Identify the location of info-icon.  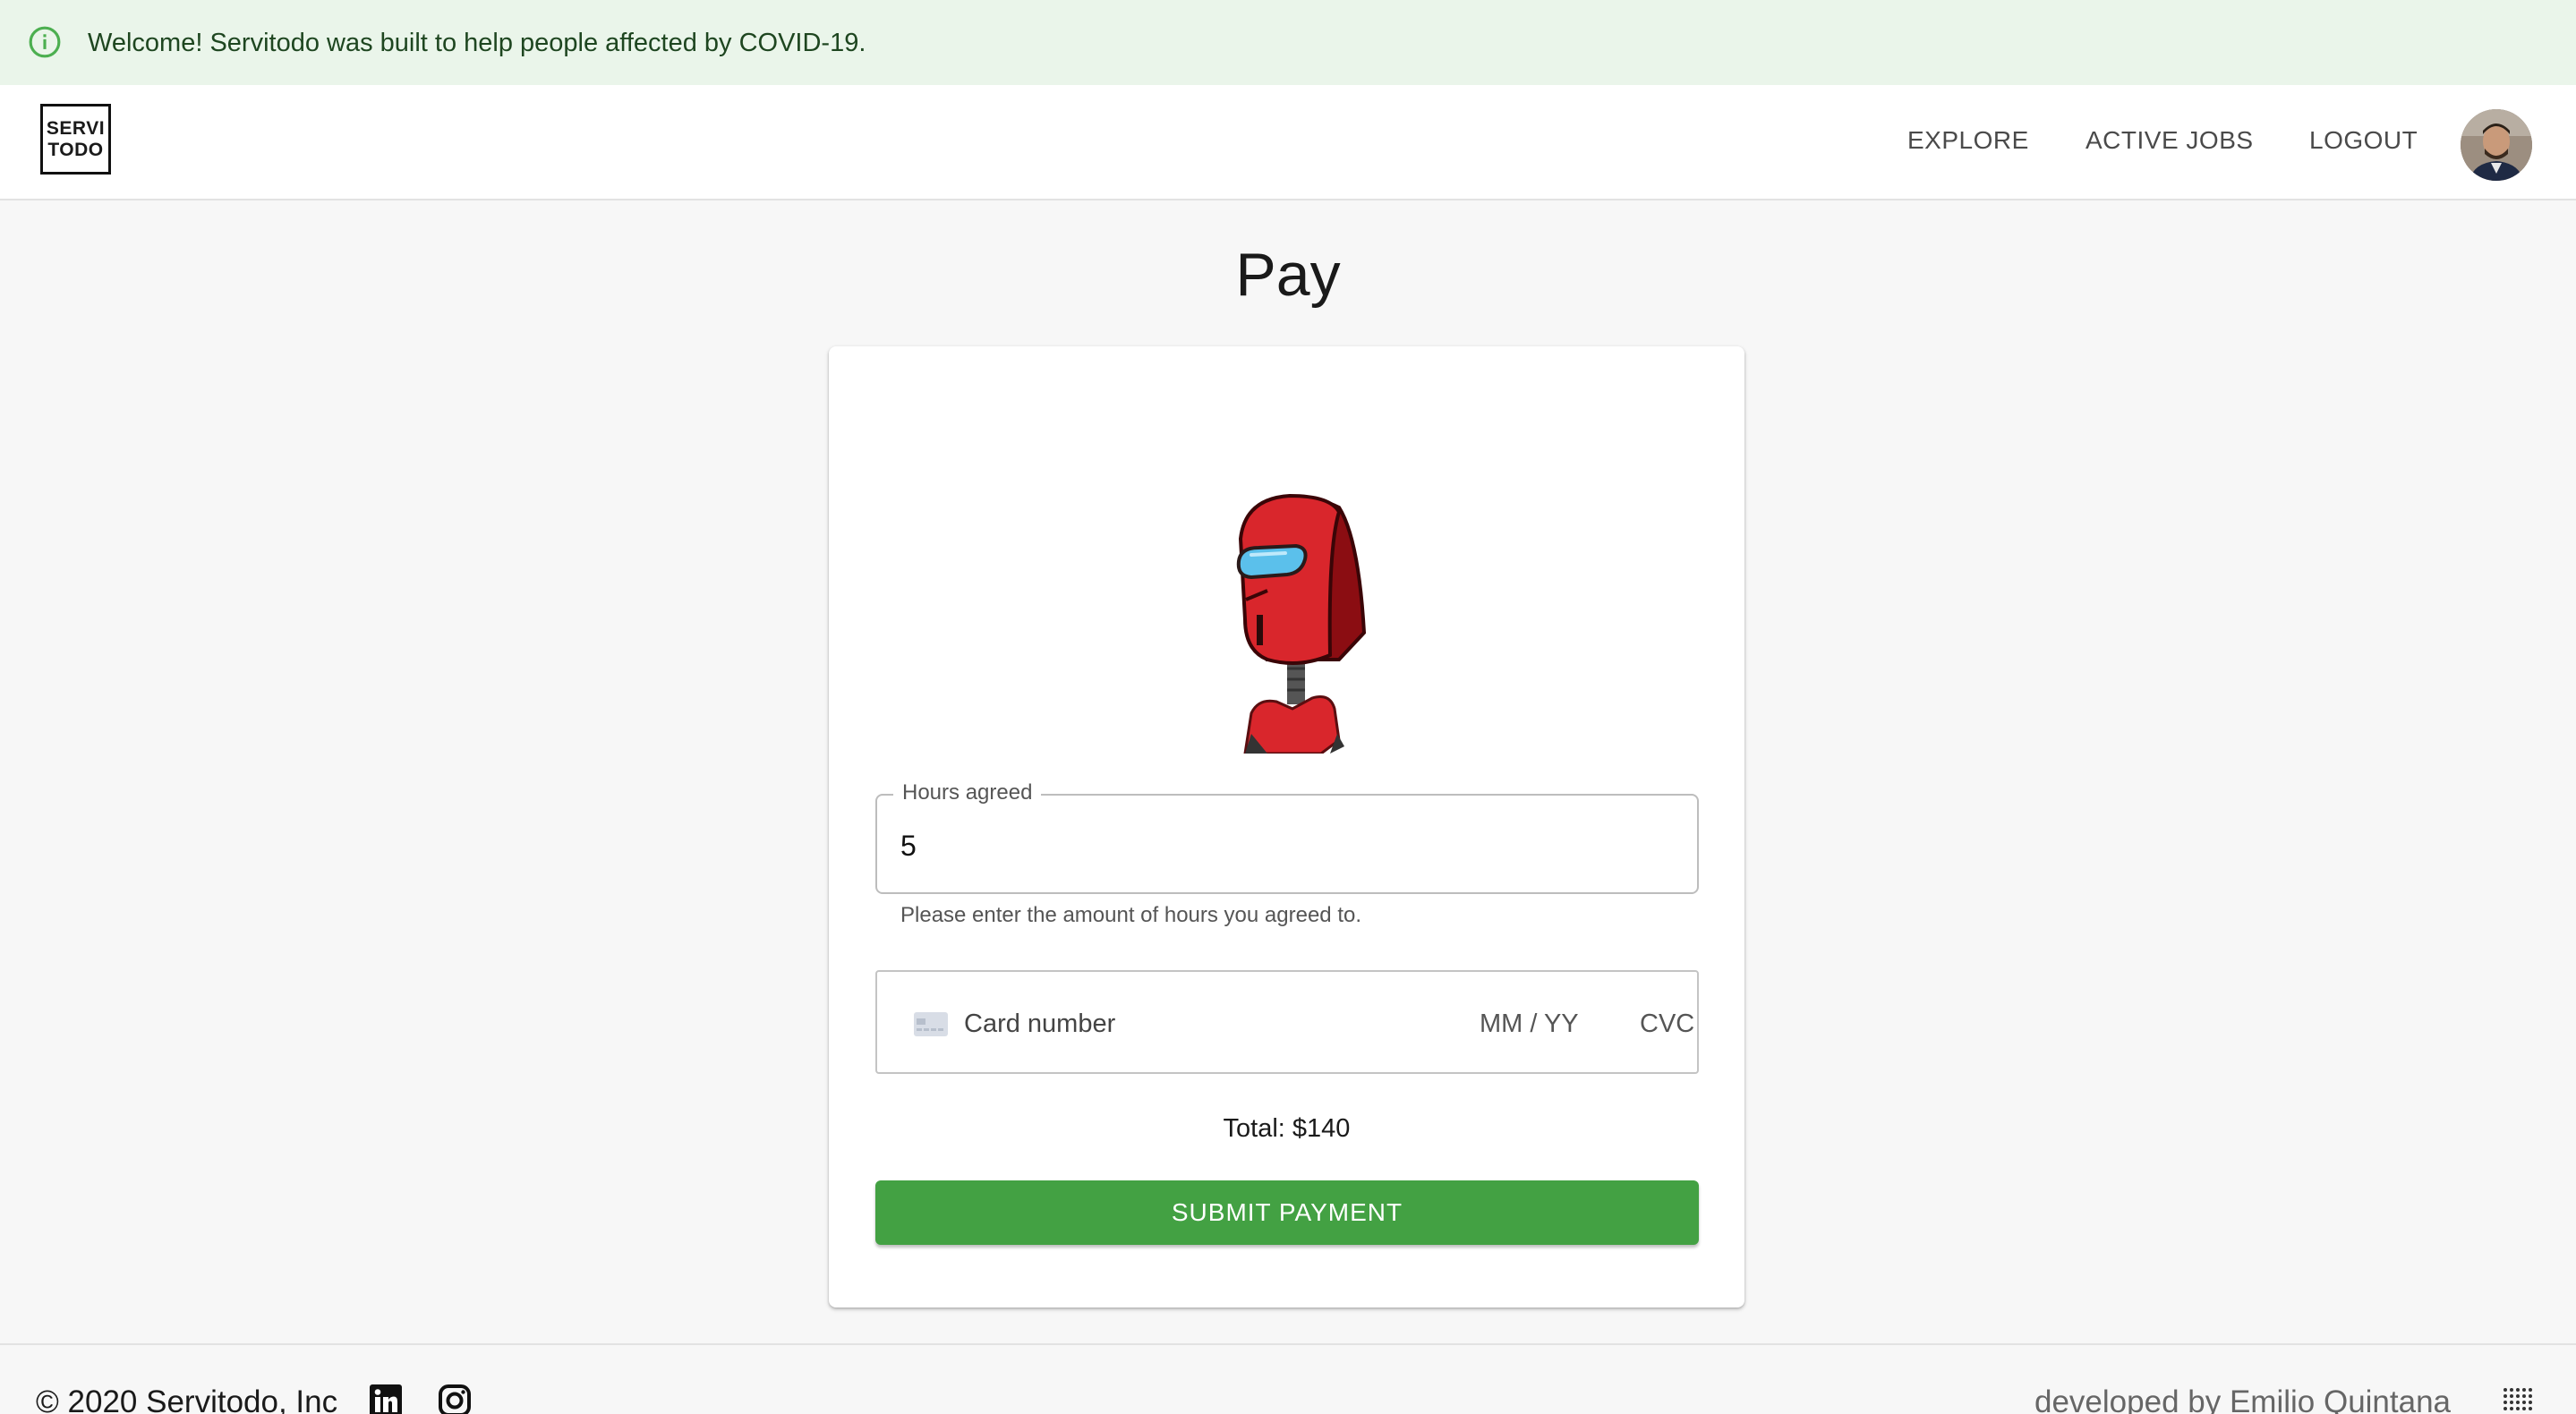
(45, 42).